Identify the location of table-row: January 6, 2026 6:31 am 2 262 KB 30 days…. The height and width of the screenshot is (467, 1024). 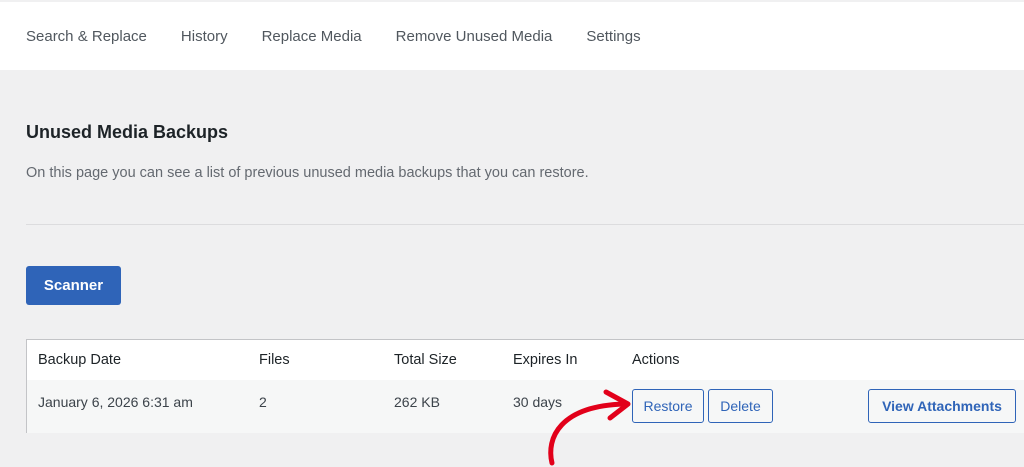
(525, 406).